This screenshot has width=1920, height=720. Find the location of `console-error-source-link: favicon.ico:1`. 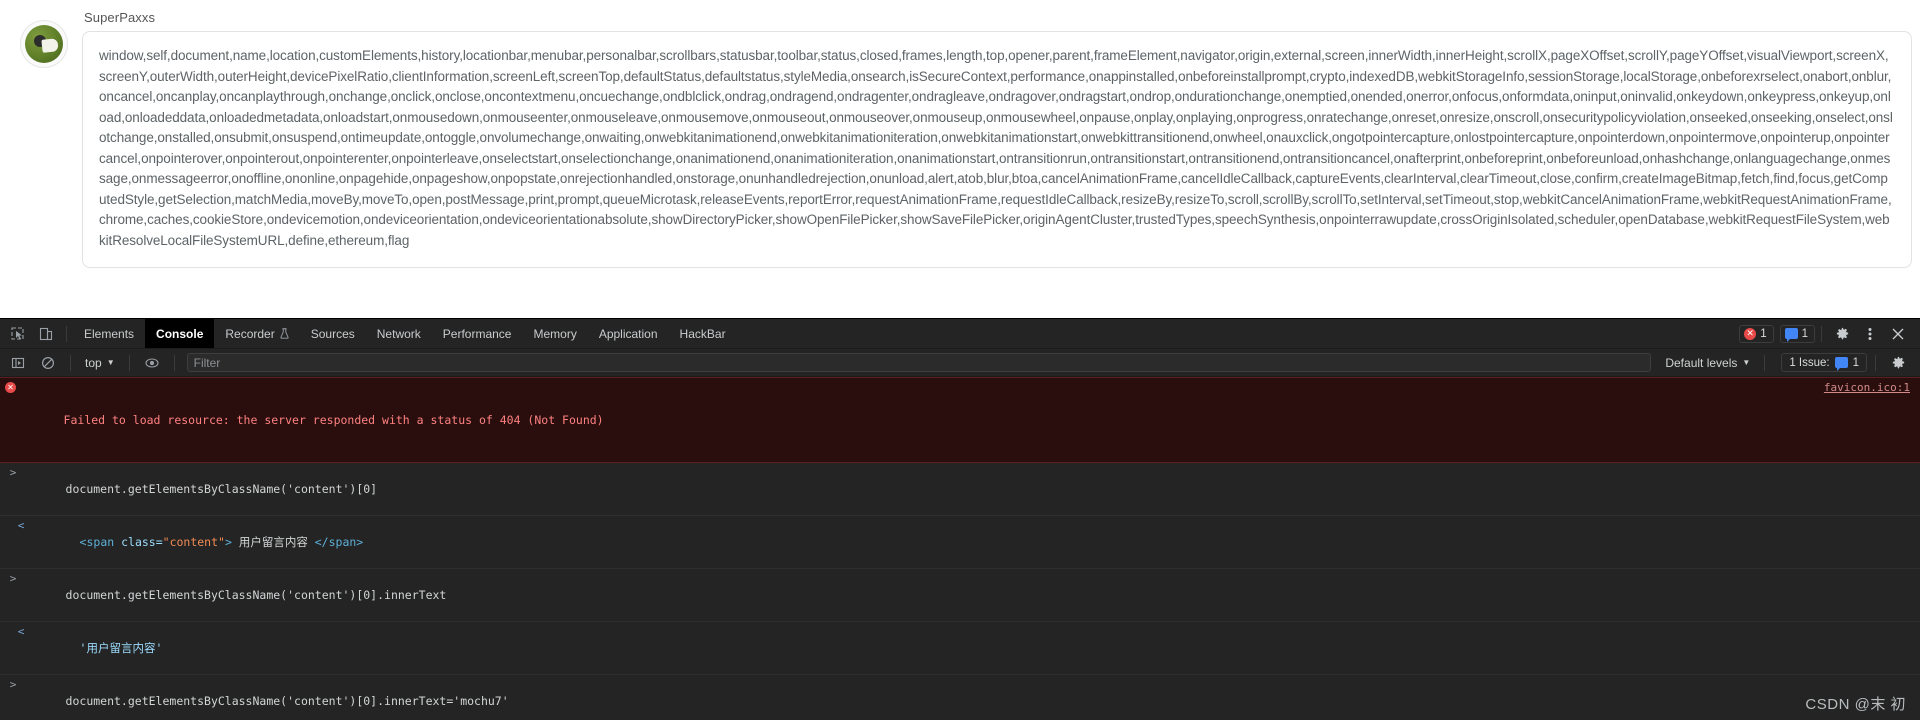

console-error-source-link: favicon.ico:1 is located at coordinates (1867, 388).